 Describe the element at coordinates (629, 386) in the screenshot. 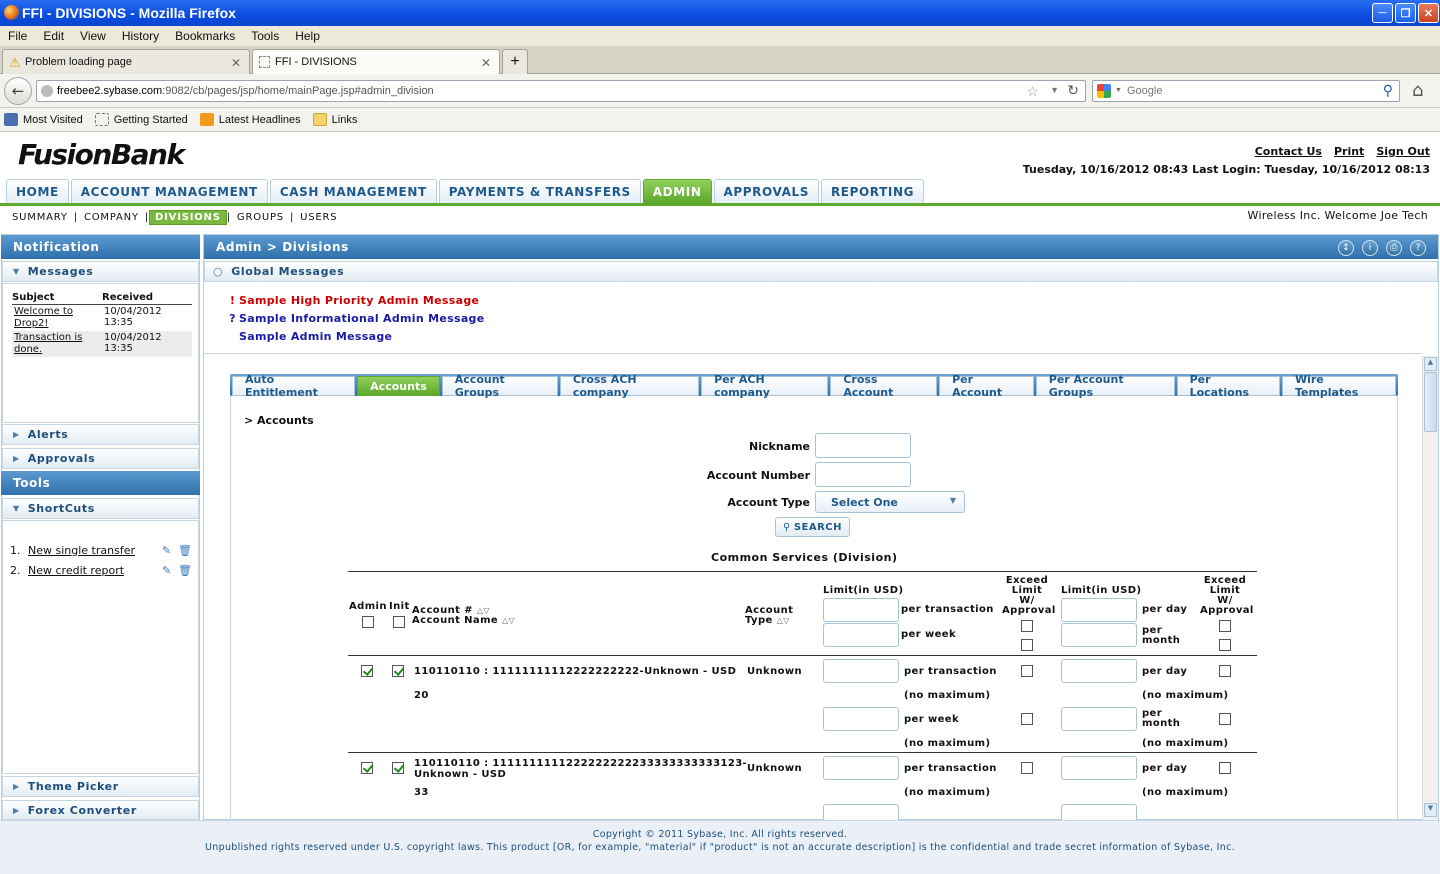

I see `tab-cross-ach-company: Cross ACH company` at that location.